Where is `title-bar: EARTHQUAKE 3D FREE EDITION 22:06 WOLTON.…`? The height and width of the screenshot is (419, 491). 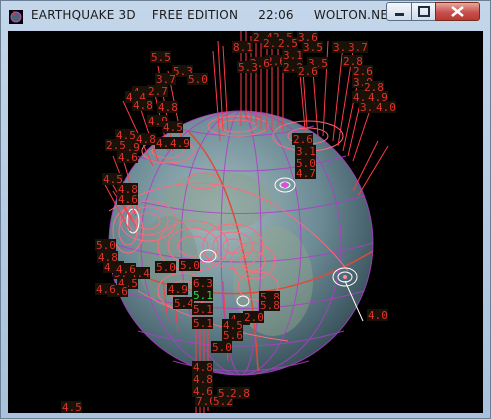
title-bar: EARTHQUAKE 3D FREE EDITION 22:06 WOLTON.… is located at coordinates (245, 16).